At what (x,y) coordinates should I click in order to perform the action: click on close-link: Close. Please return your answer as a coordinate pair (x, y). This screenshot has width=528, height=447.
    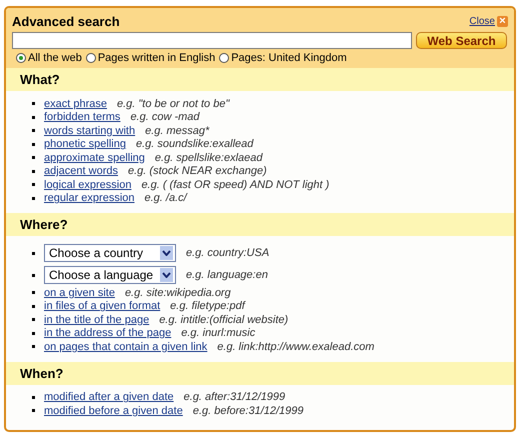
    Looking at the image, I should click on (482, 21).